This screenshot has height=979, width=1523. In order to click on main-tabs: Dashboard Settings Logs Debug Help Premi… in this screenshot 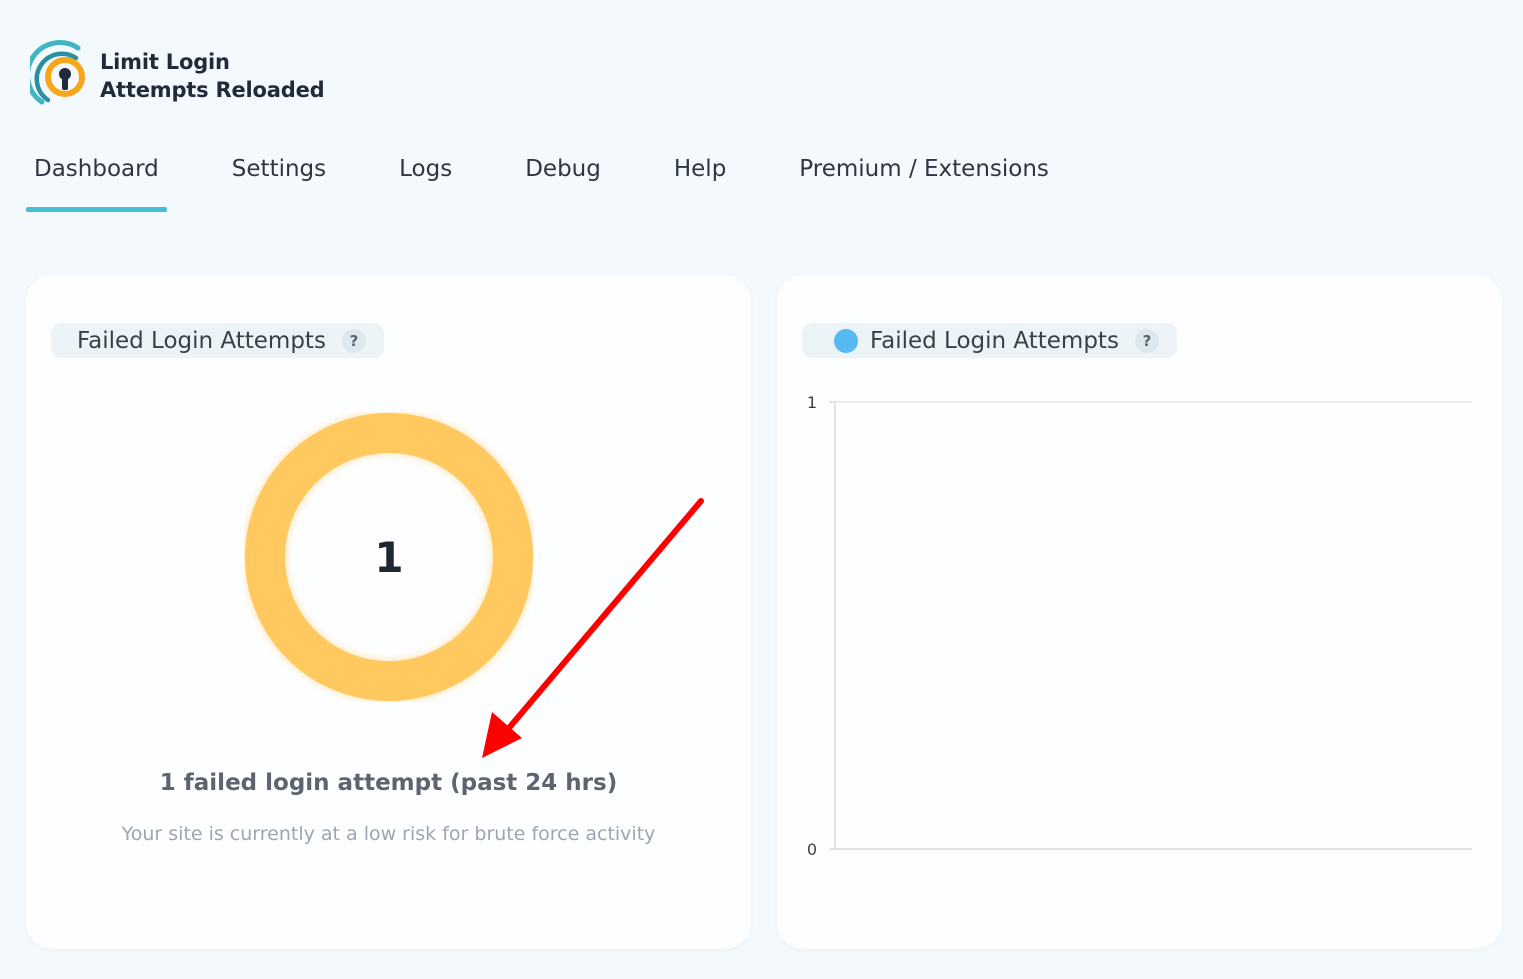, I will do `click(570, 181)`.